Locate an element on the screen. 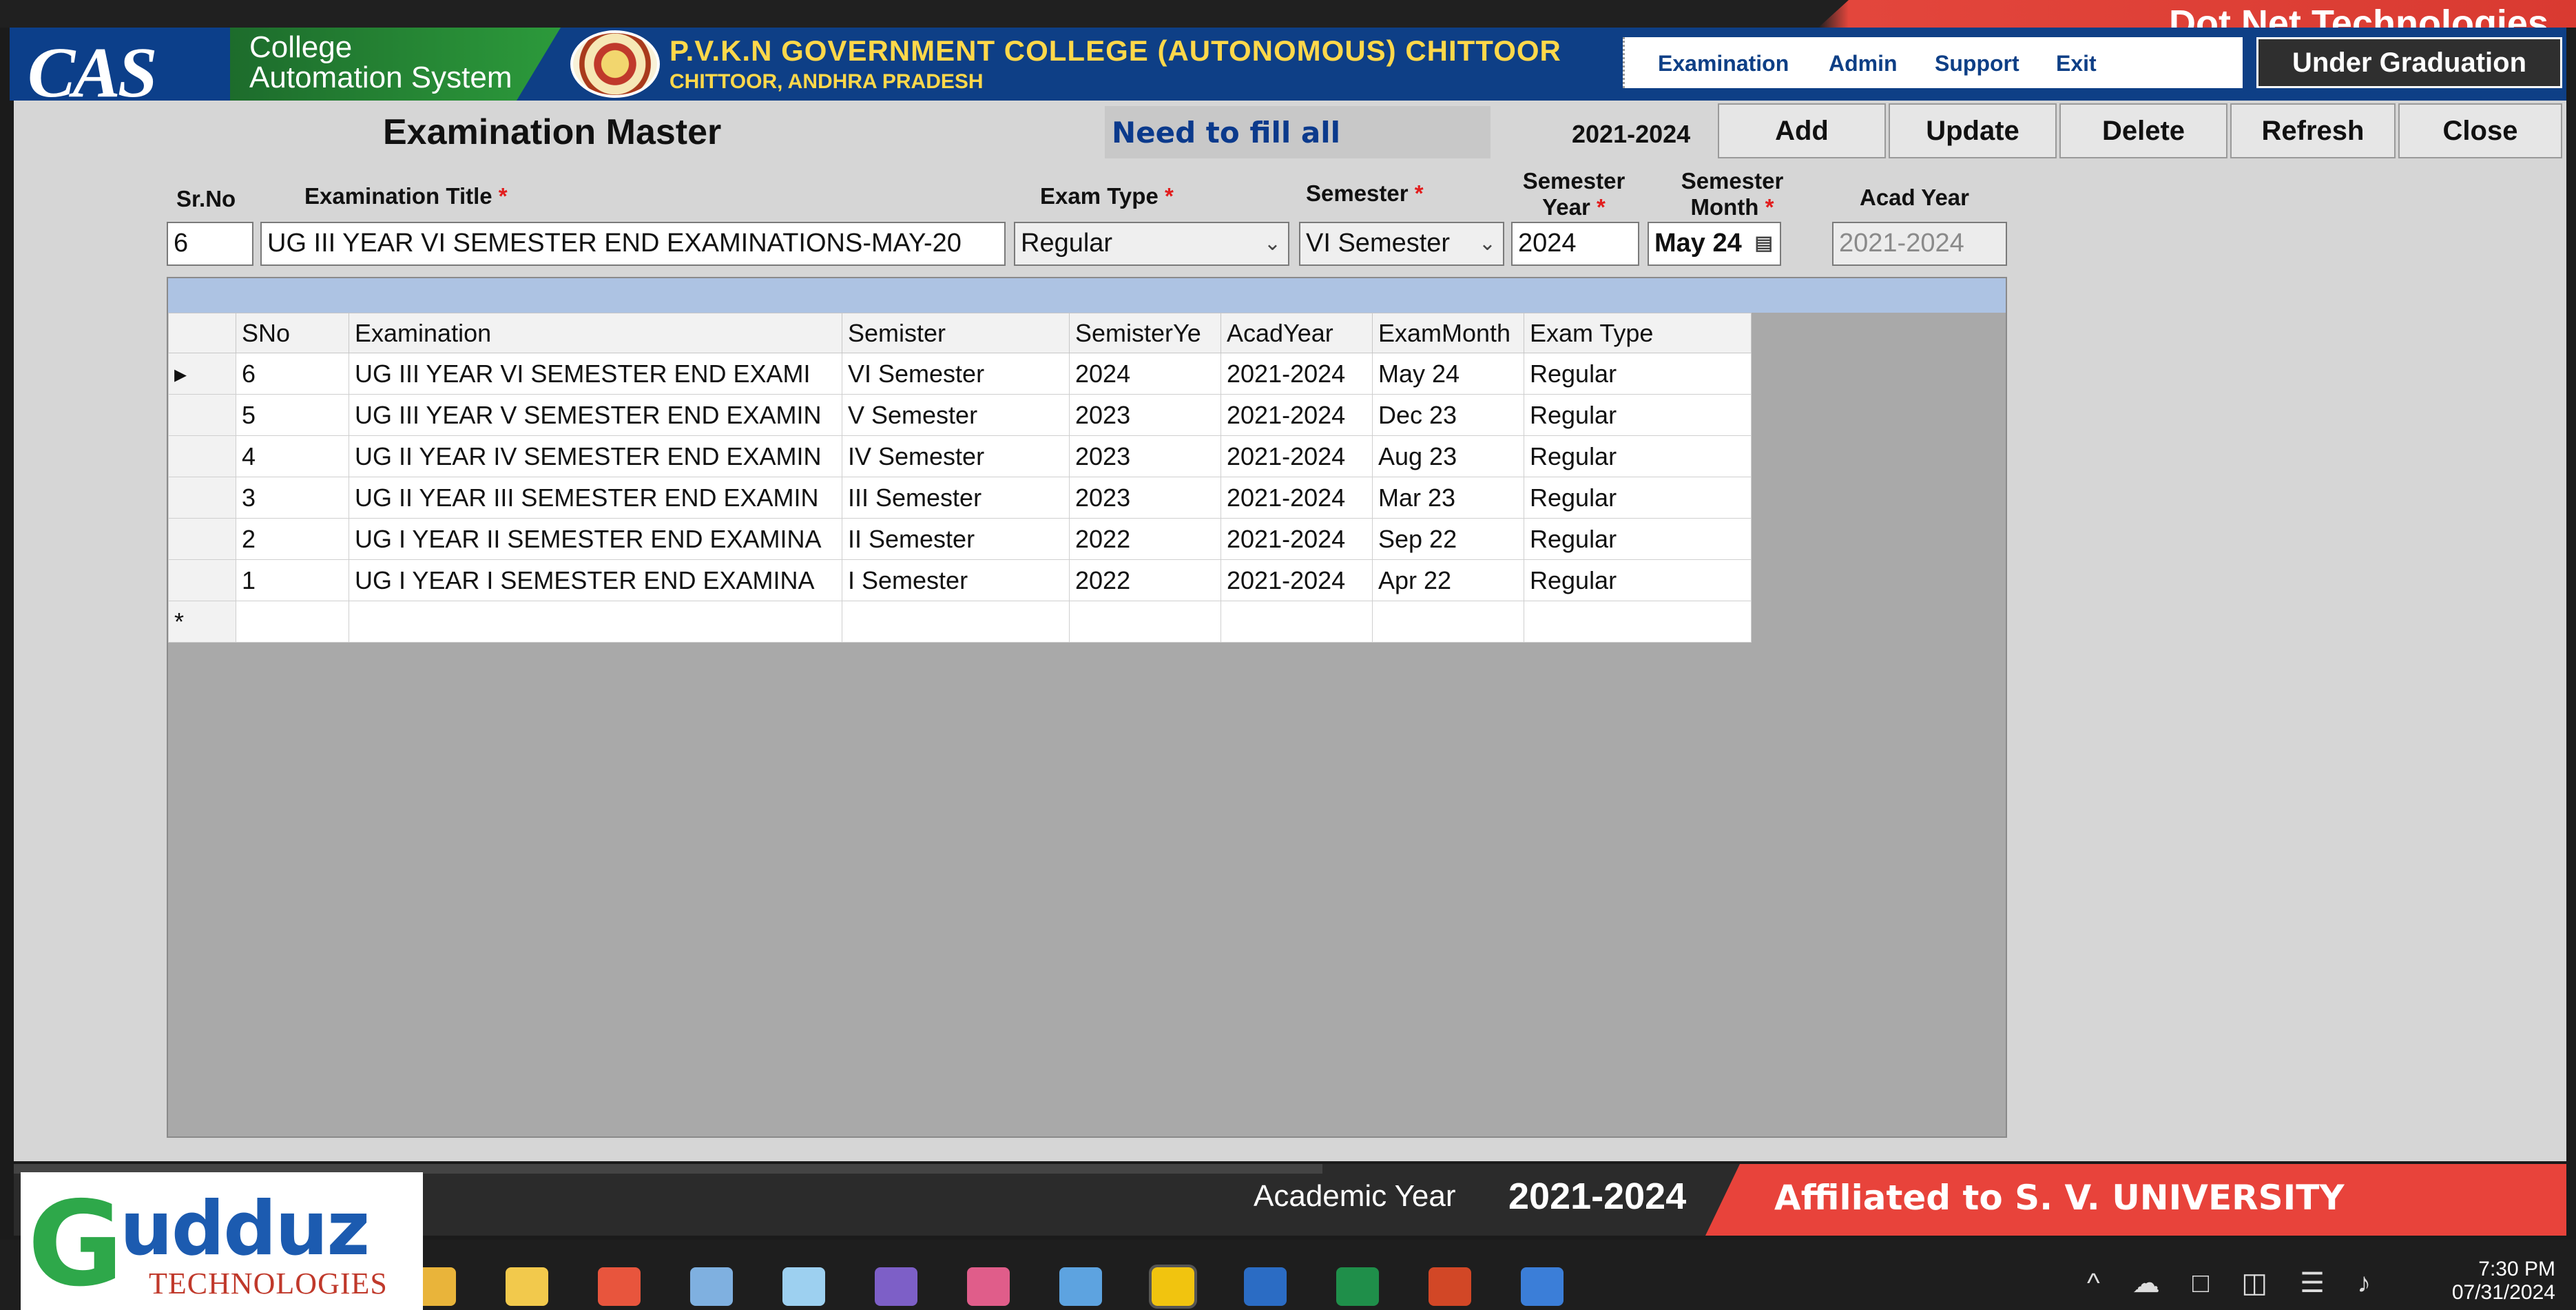 This screenshot has width=2576, height=1310. app-icon is located at coordinates (1542, 1286).